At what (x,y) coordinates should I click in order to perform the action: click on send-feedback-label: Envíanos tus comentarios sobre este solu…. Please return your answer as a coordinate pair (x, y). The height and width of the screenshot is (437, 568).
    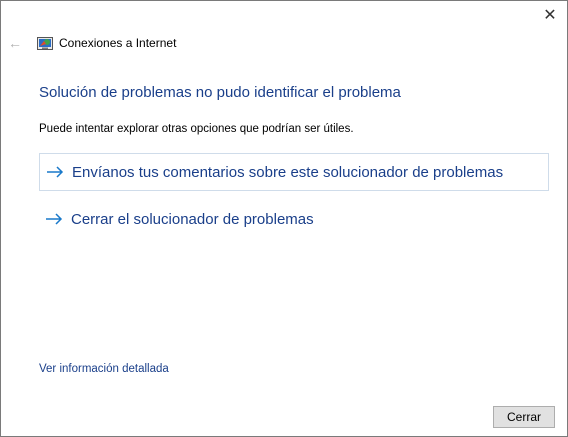
    Looking at the image, I should click on (288, 172).